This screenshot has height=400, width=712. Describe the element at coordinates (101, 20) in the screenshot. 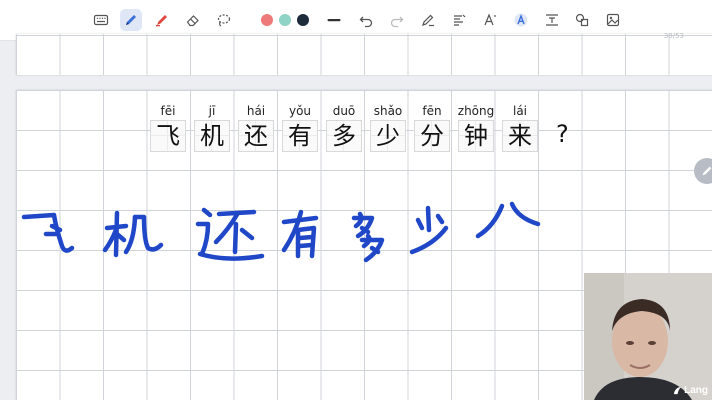

I see `keyboard-icon` at that location.